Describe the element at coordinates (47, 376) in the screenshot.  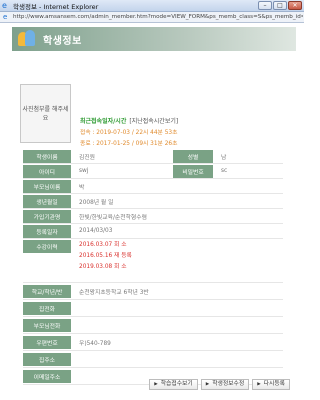
I see `label-email: 이메일주소` at that location.